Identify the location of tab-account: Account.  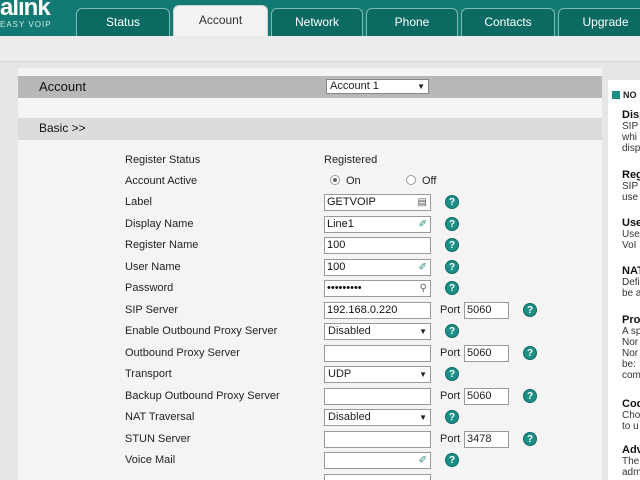
(220, 20).